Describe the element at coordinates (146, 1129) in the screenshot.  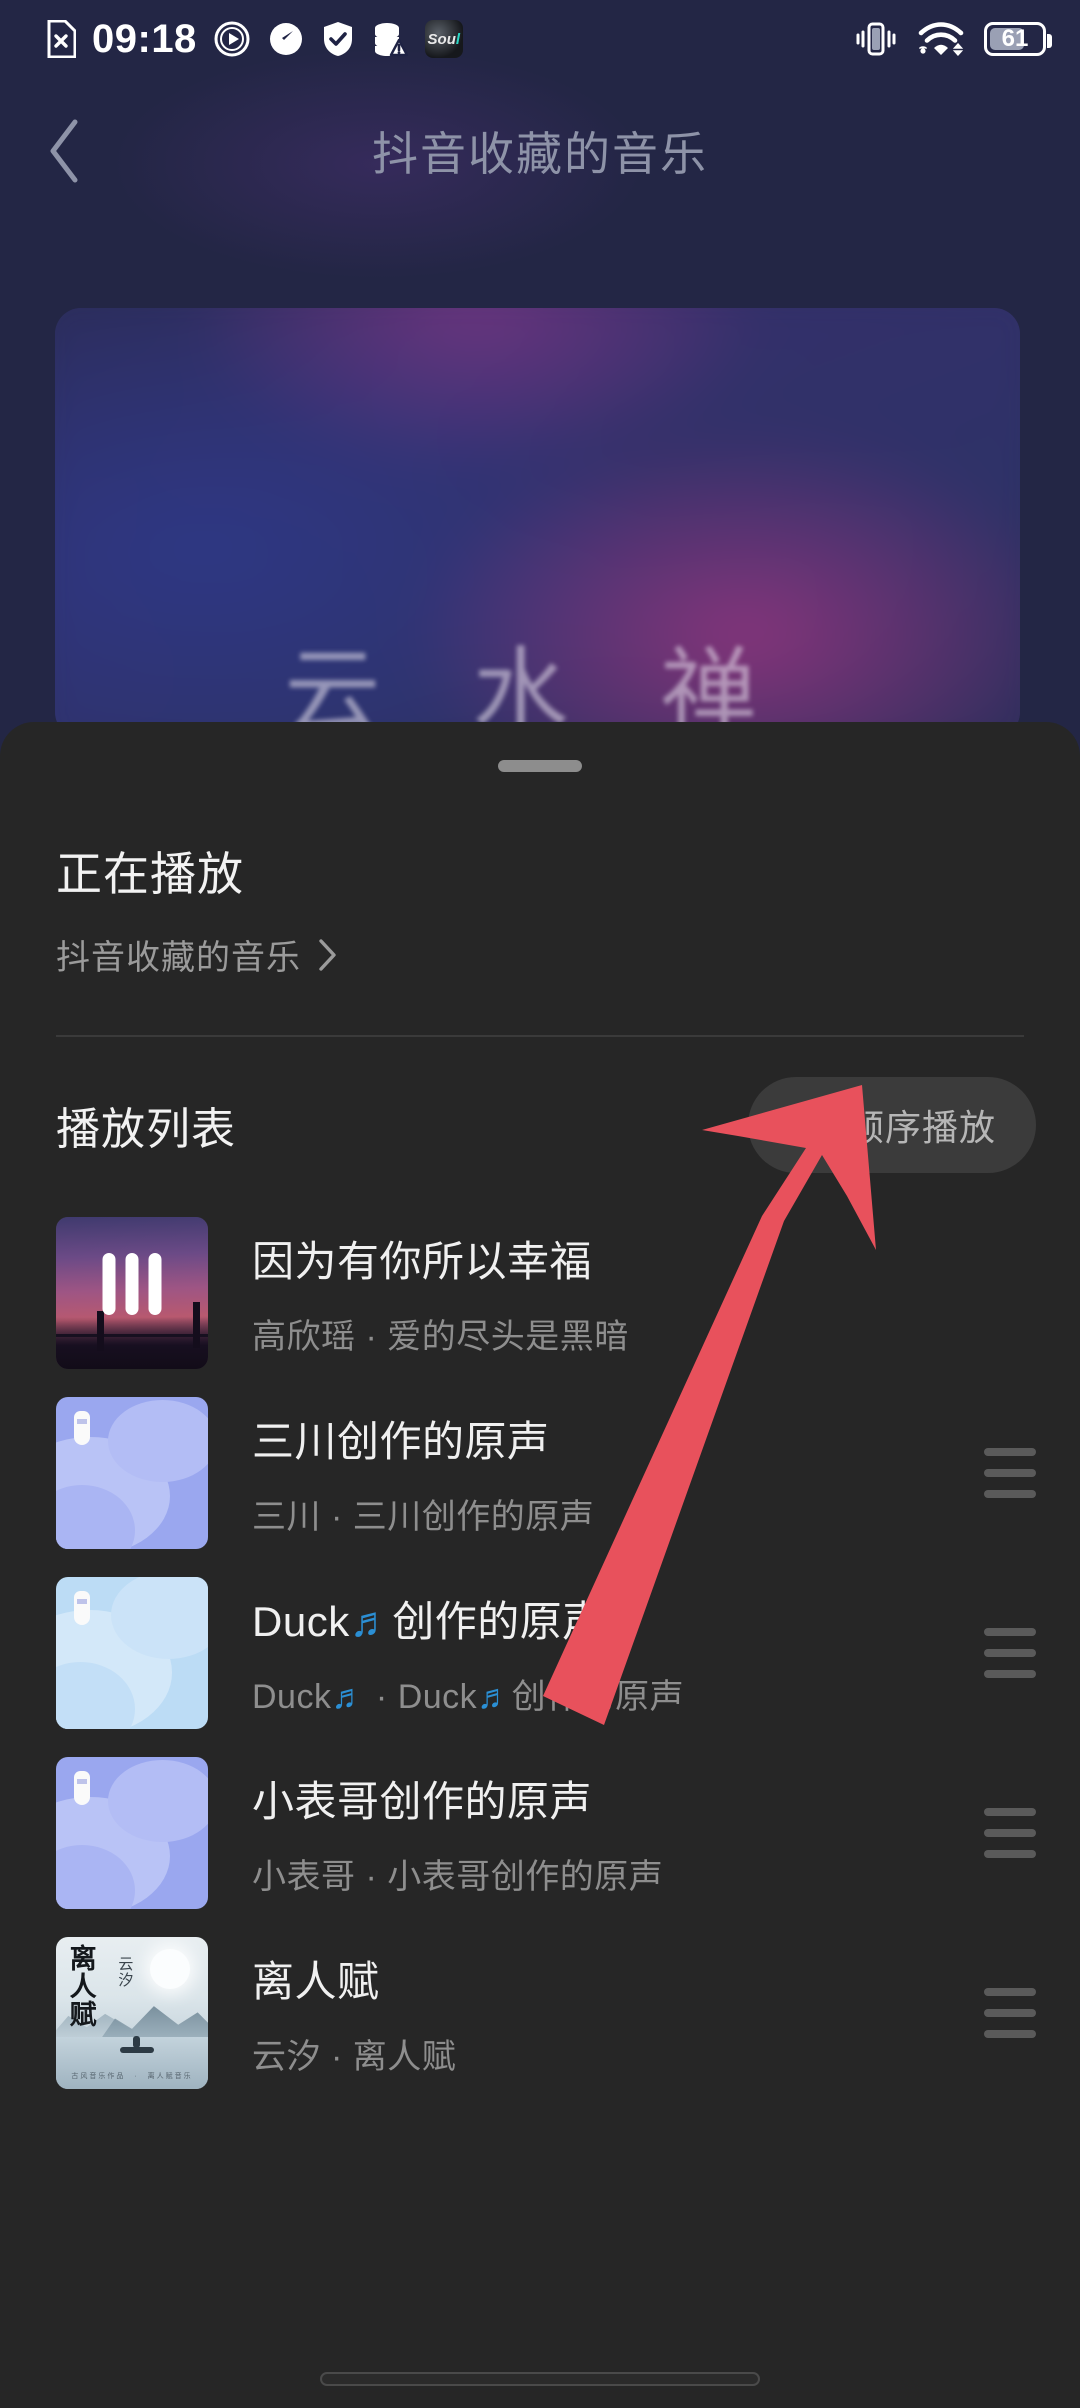
I see `playlist-title: 播放列表` at that location.